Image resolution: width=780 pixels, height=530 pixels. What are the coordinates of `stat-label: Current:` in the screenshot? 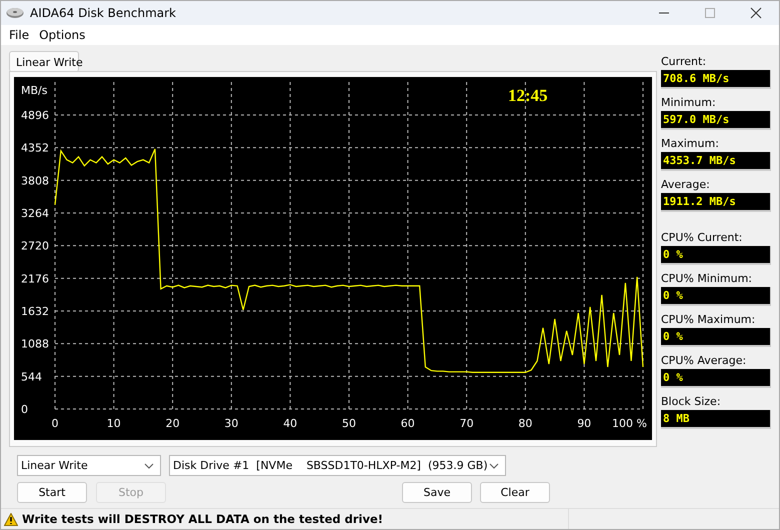 It's located at (684, 62).